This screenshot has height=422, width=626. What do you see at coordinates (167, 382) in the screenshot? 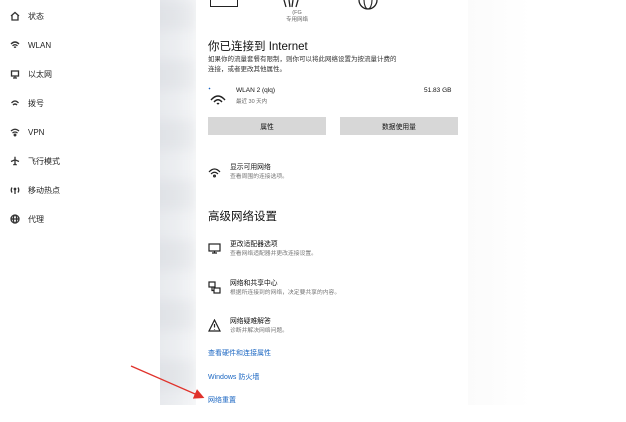
I see `annotation-arrow` at bounding box center [167, 382].